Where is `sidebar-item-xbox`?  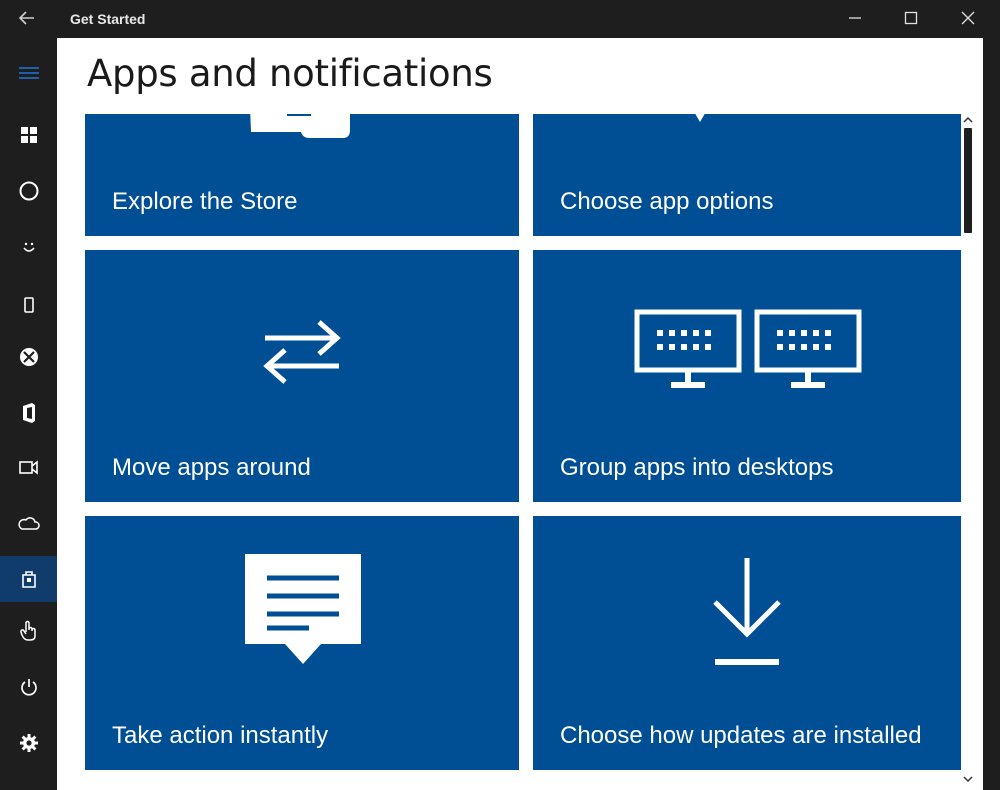 sidebar-item-xbox is located at coordinates (28, 357).